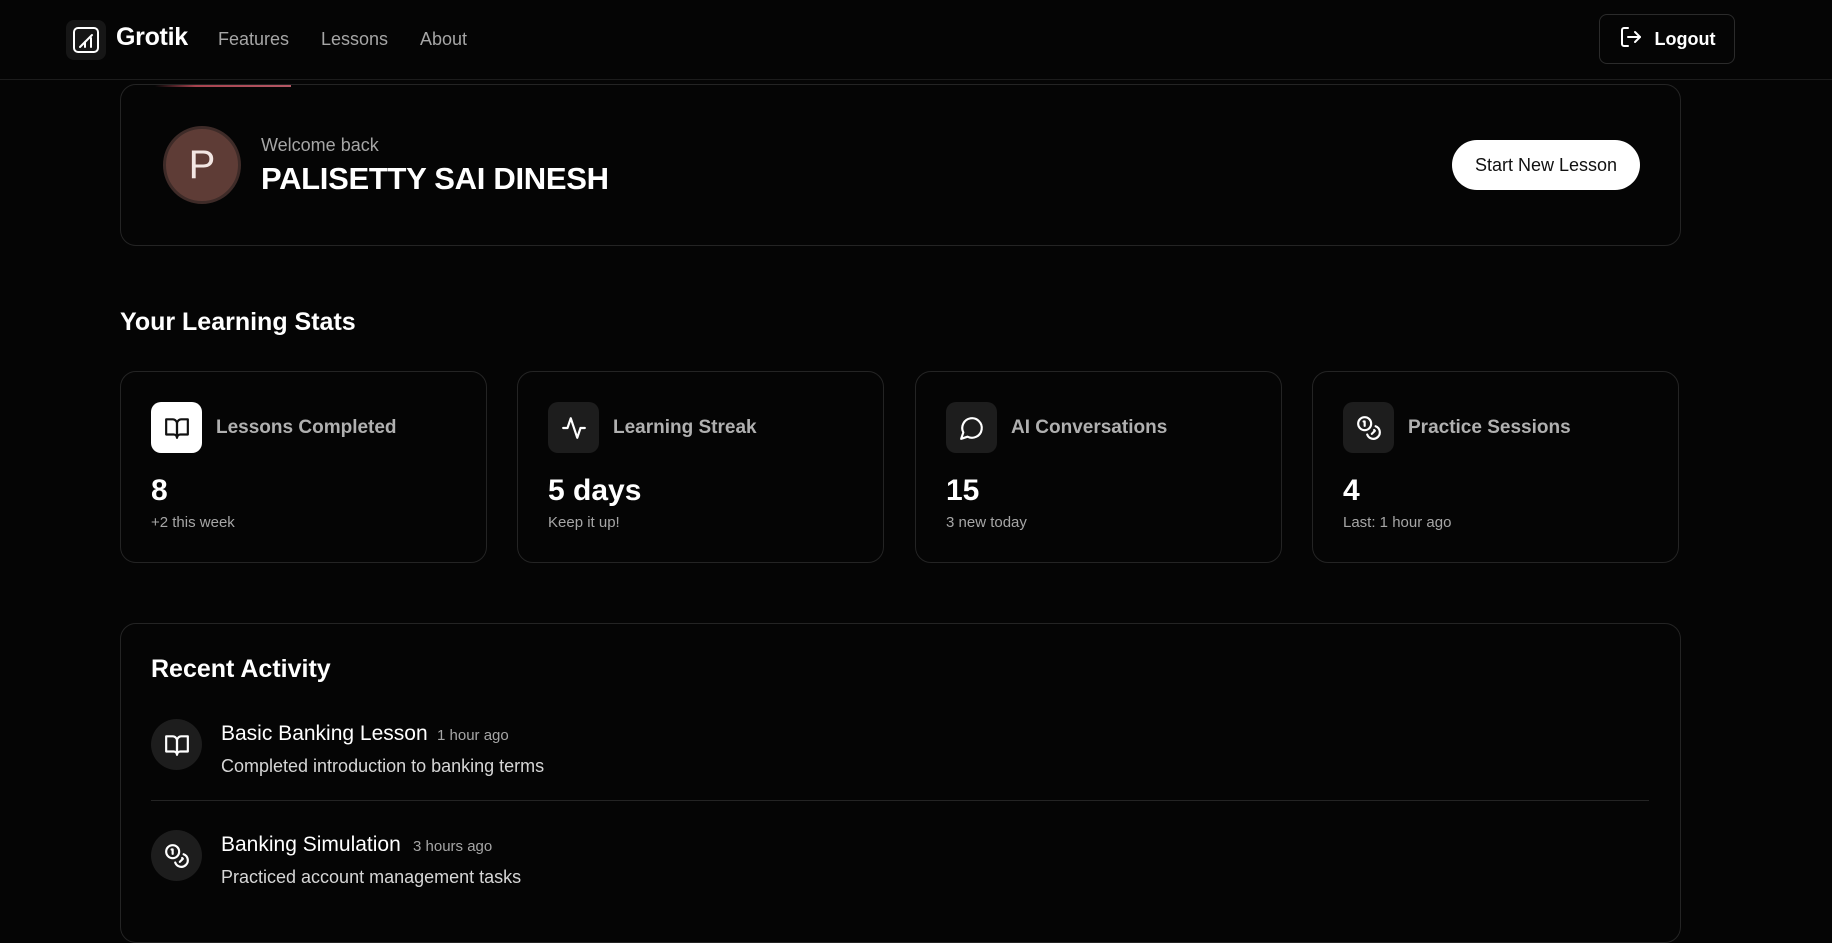 Image resolution: width=1832 pixels, height=943 pixels. Describe the element at coordinates (354, 39) in the screenshot. I see `nav-link-lessons: Lessons` at that location.